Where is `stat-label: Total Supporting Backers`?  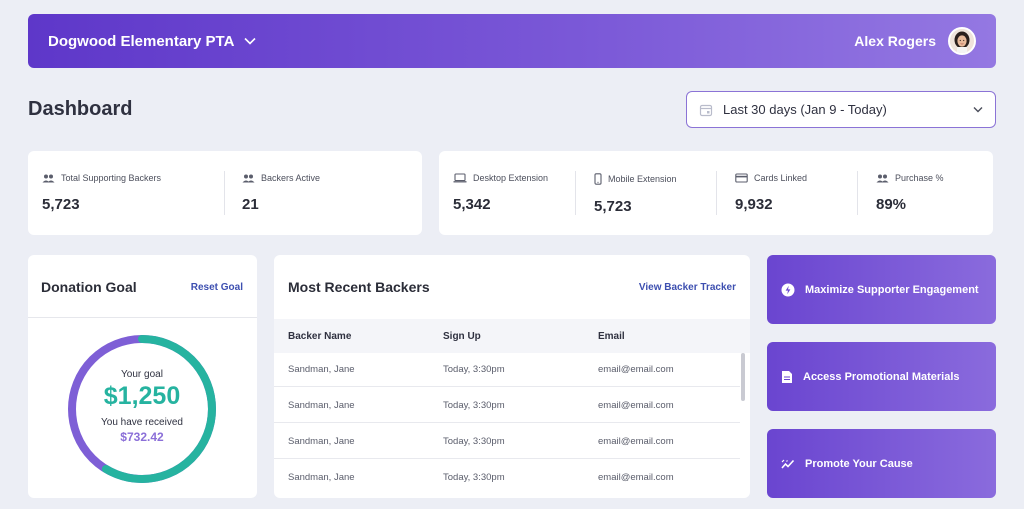
stat-label: Total Supporting Backers is located at coordinates (111, 178).